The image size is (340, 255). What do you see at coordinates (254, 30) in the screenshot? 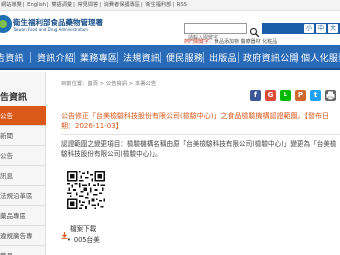
I see `search-icon` at bounding box center [254, 30].